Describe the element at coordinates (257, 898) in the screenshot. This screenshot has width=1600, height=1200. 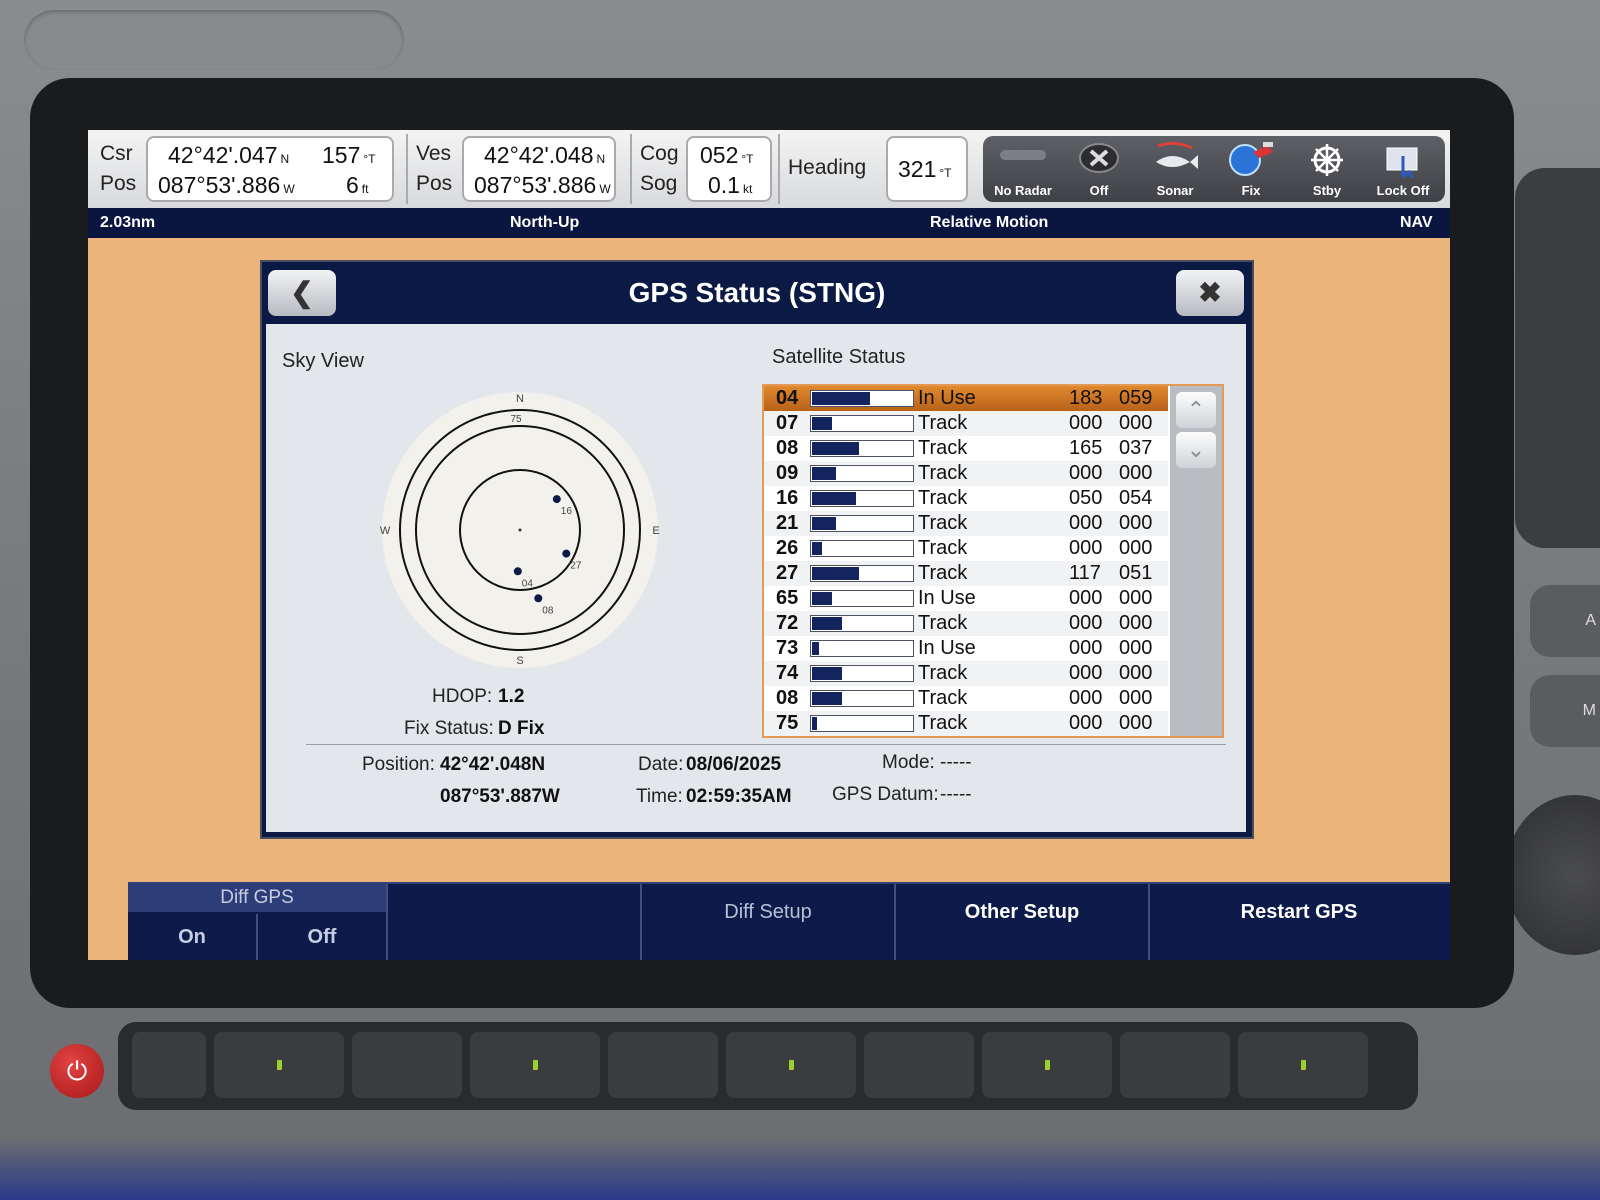
I see `diff-gps-label: Diff GPS` at that location.